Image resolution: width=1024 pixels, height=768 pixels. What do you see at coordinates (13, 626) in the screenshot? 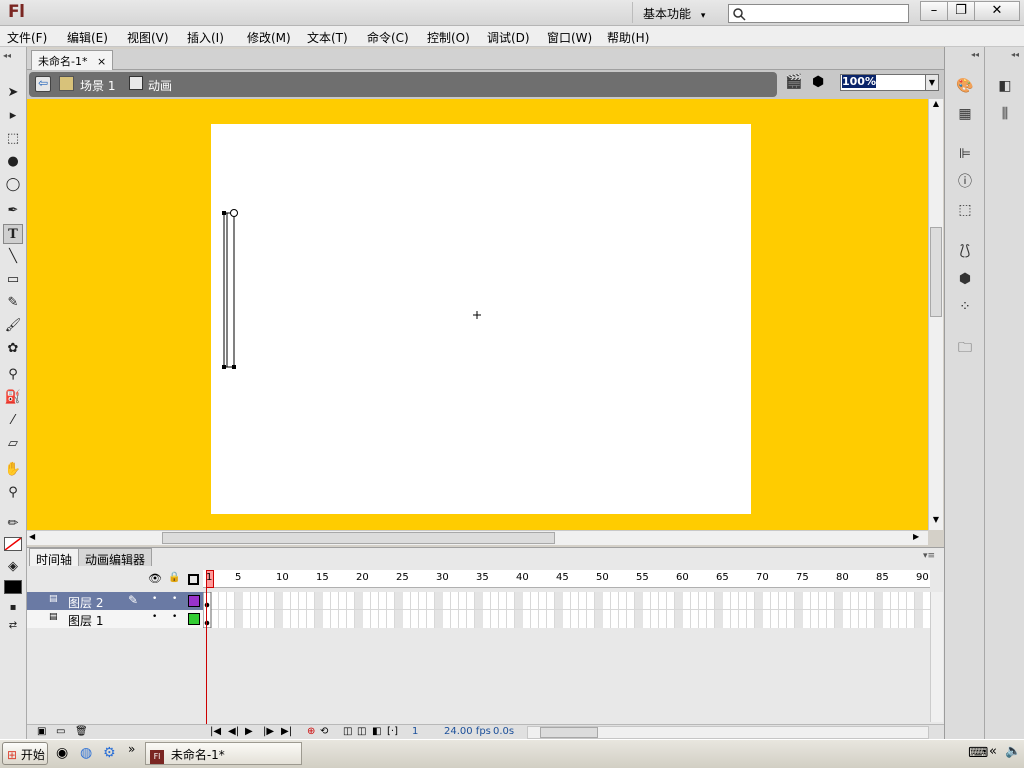
I see `swap-colors-icon: ⇄` at bounding box center [13, 626].